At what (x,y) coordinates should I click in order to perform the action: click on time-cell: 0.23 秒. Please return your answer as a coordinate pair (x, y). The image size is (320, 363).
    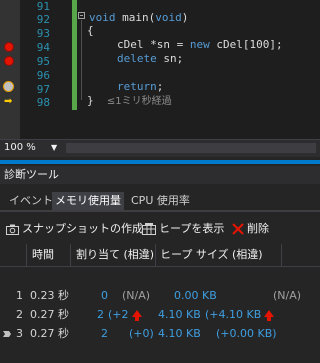
    Looking at the image, I should click on (49, 295).